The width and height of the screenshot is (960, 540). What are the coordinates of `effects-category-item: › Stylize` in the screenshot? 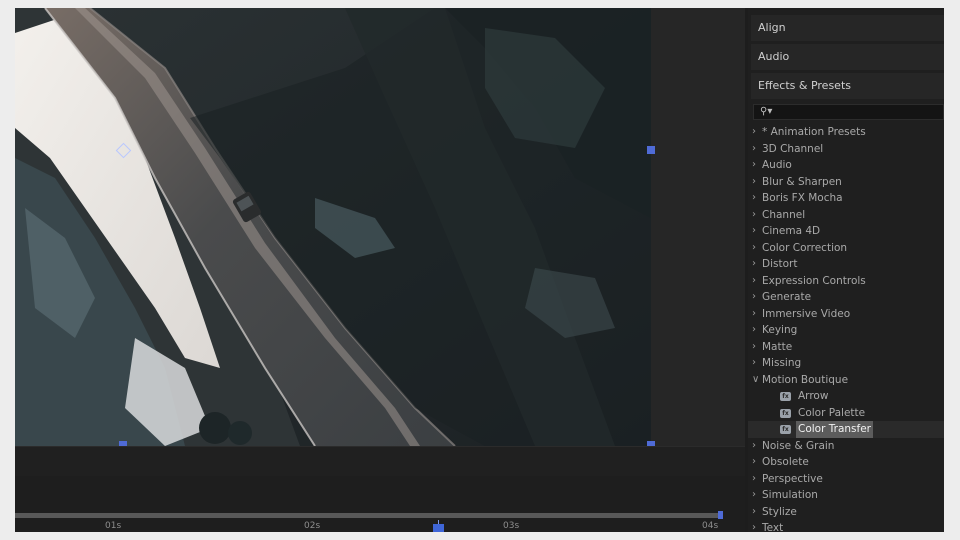 It's located at (846, 512).